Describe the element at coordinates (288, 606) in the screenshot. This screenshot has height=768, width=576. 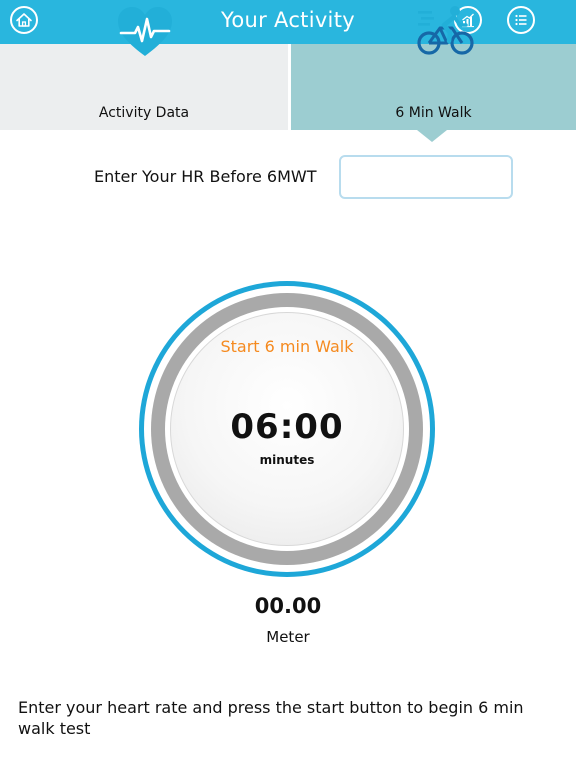
I see `distance-value: 00.00` at that location.